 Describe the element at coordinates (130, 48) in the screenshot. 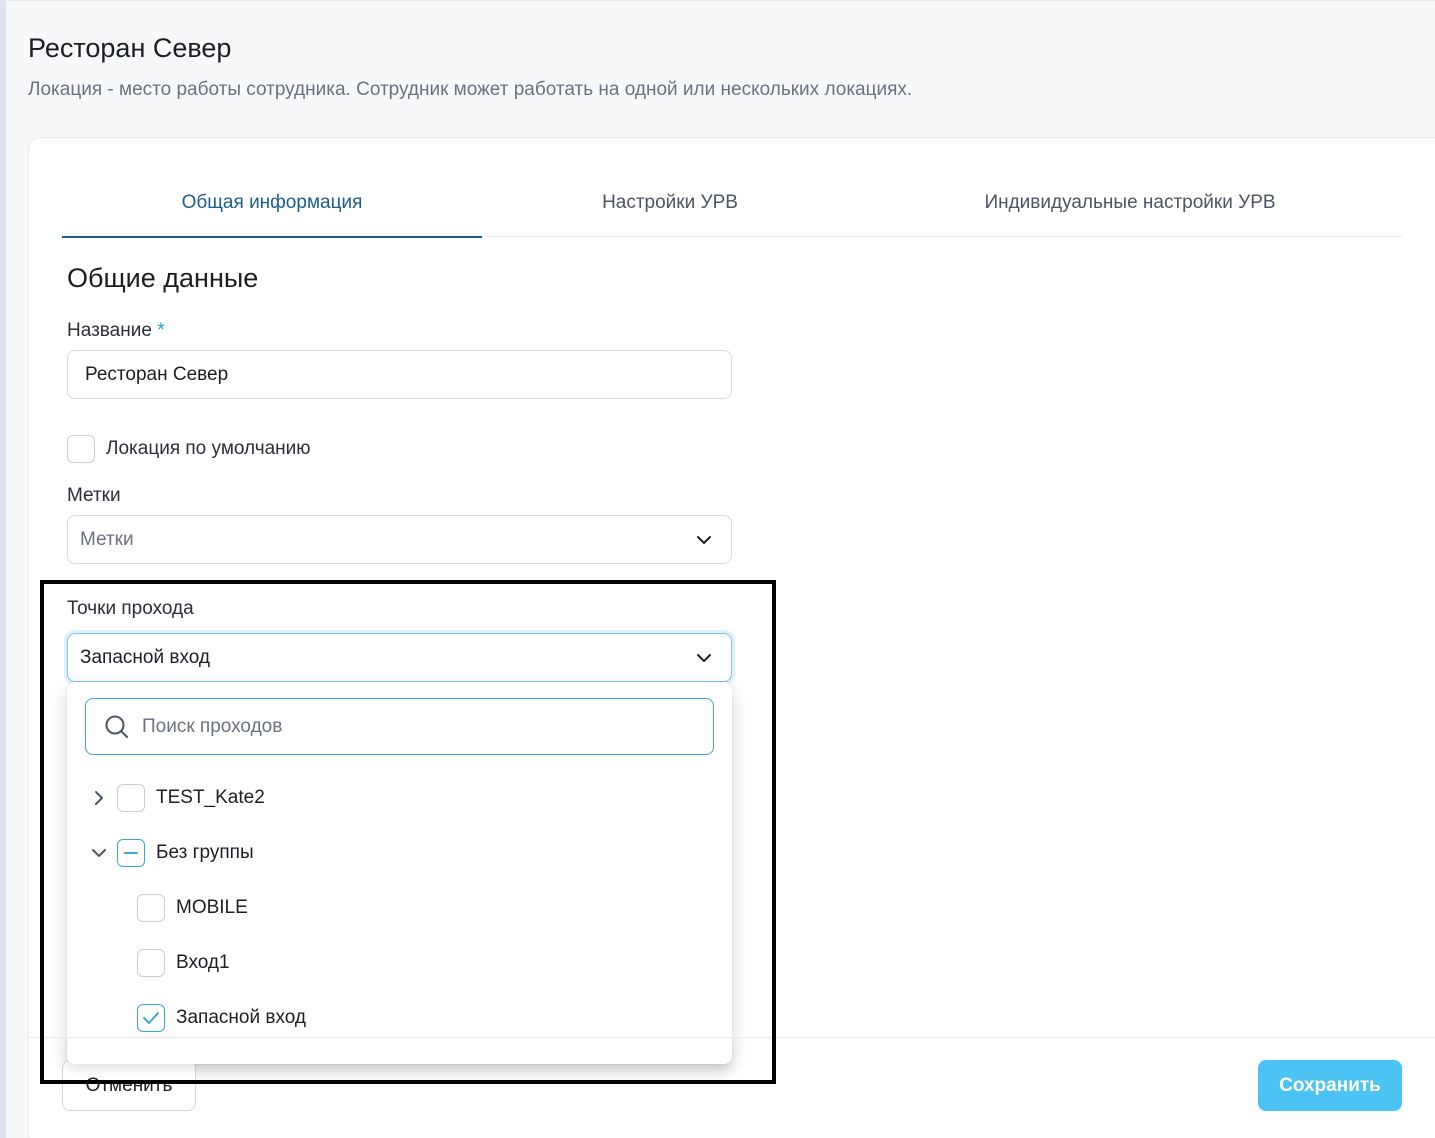

I see `page-title: Ресторан Север` at that location.